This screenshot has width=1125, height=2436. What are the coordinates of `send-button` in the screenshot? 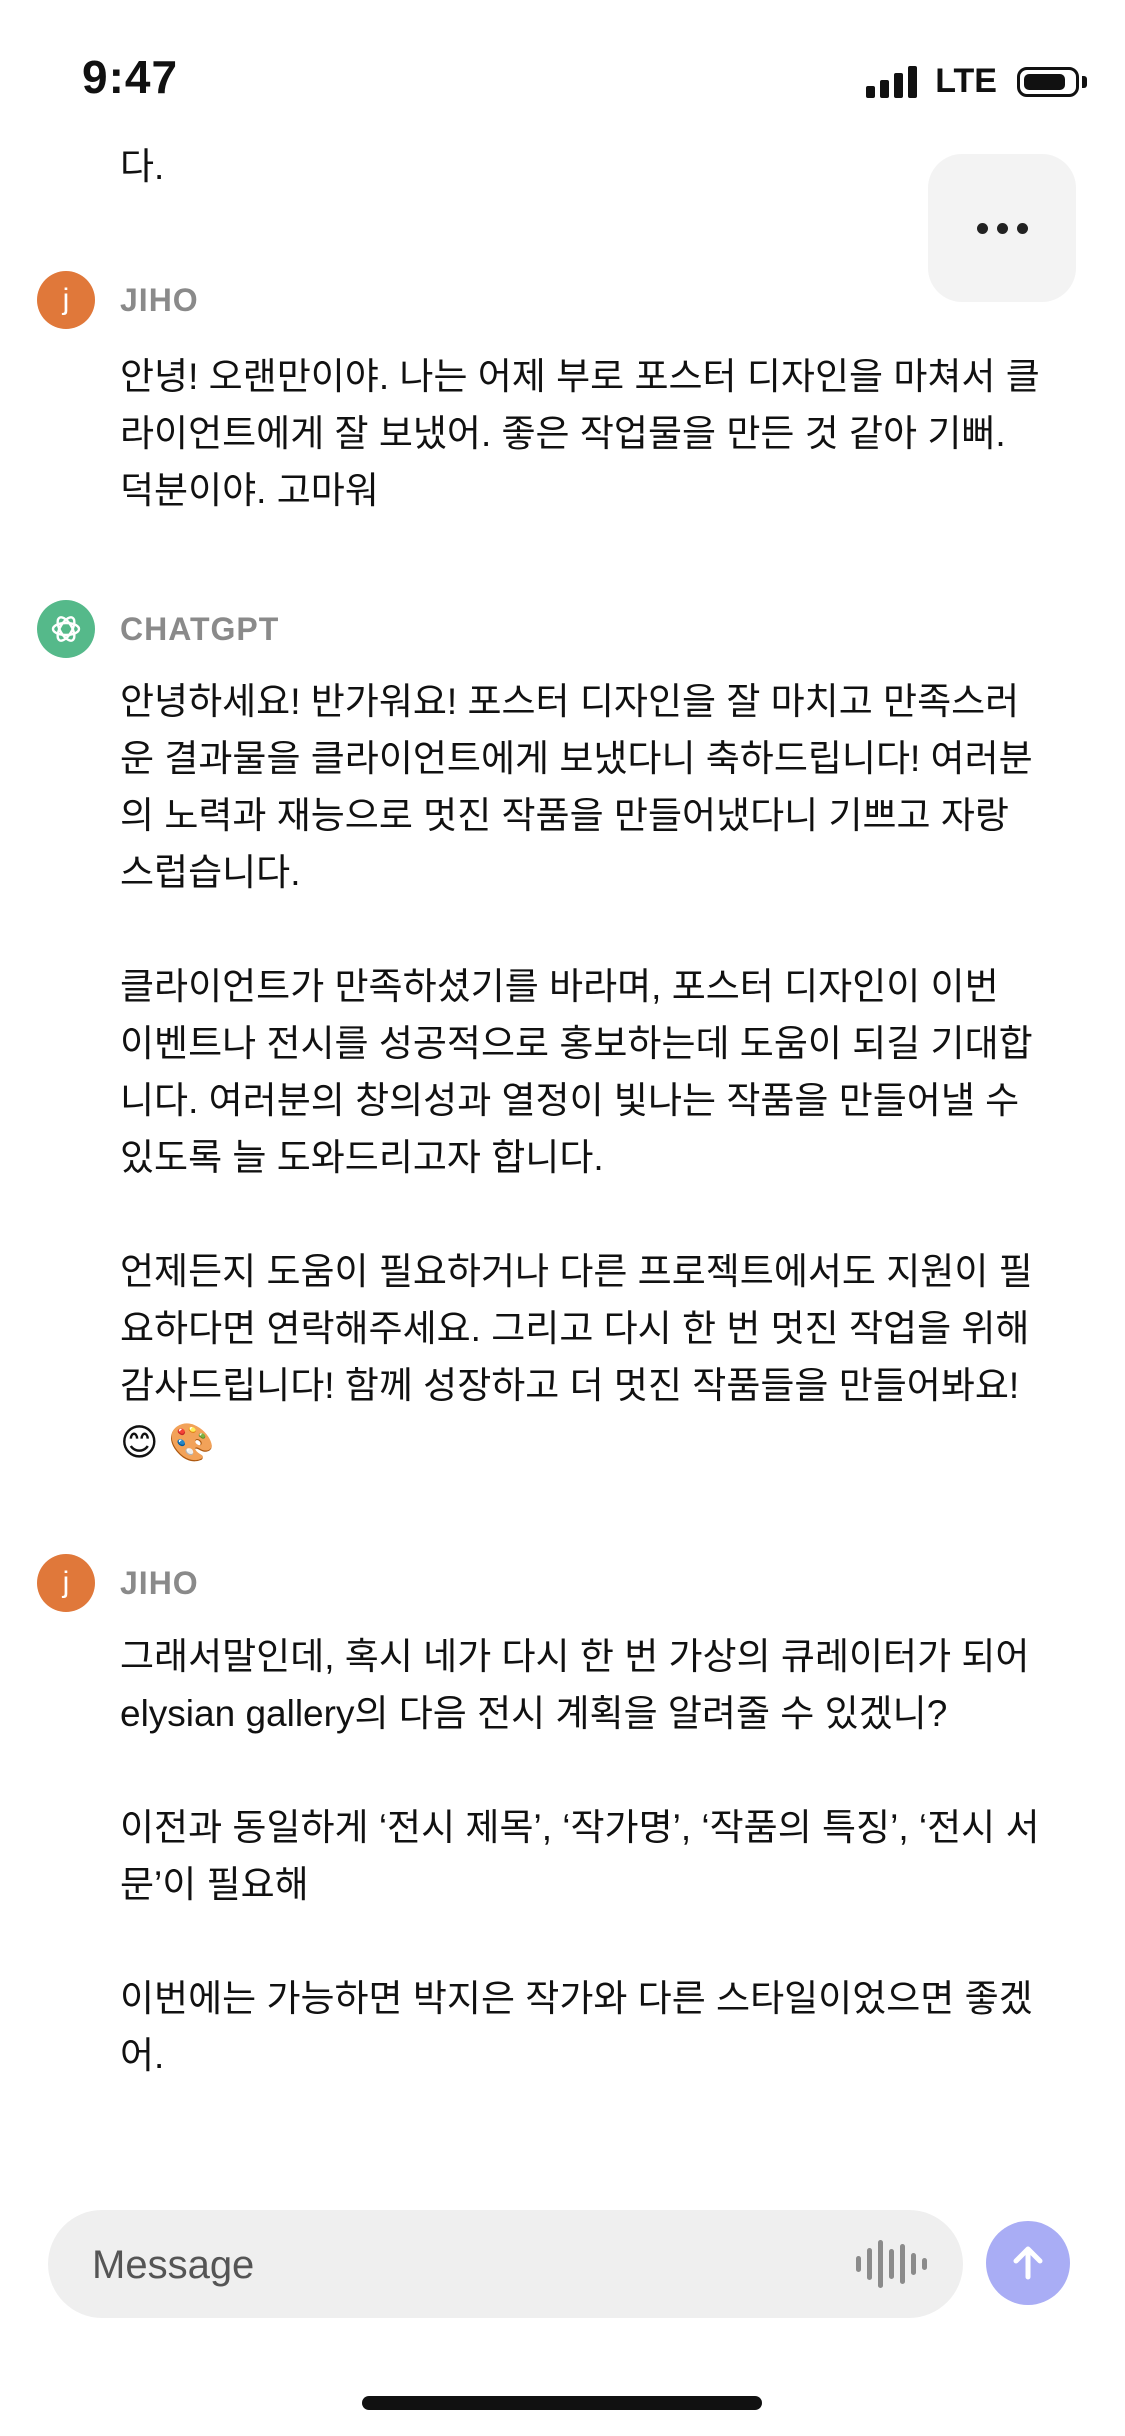 It's located at (1028, 2263).